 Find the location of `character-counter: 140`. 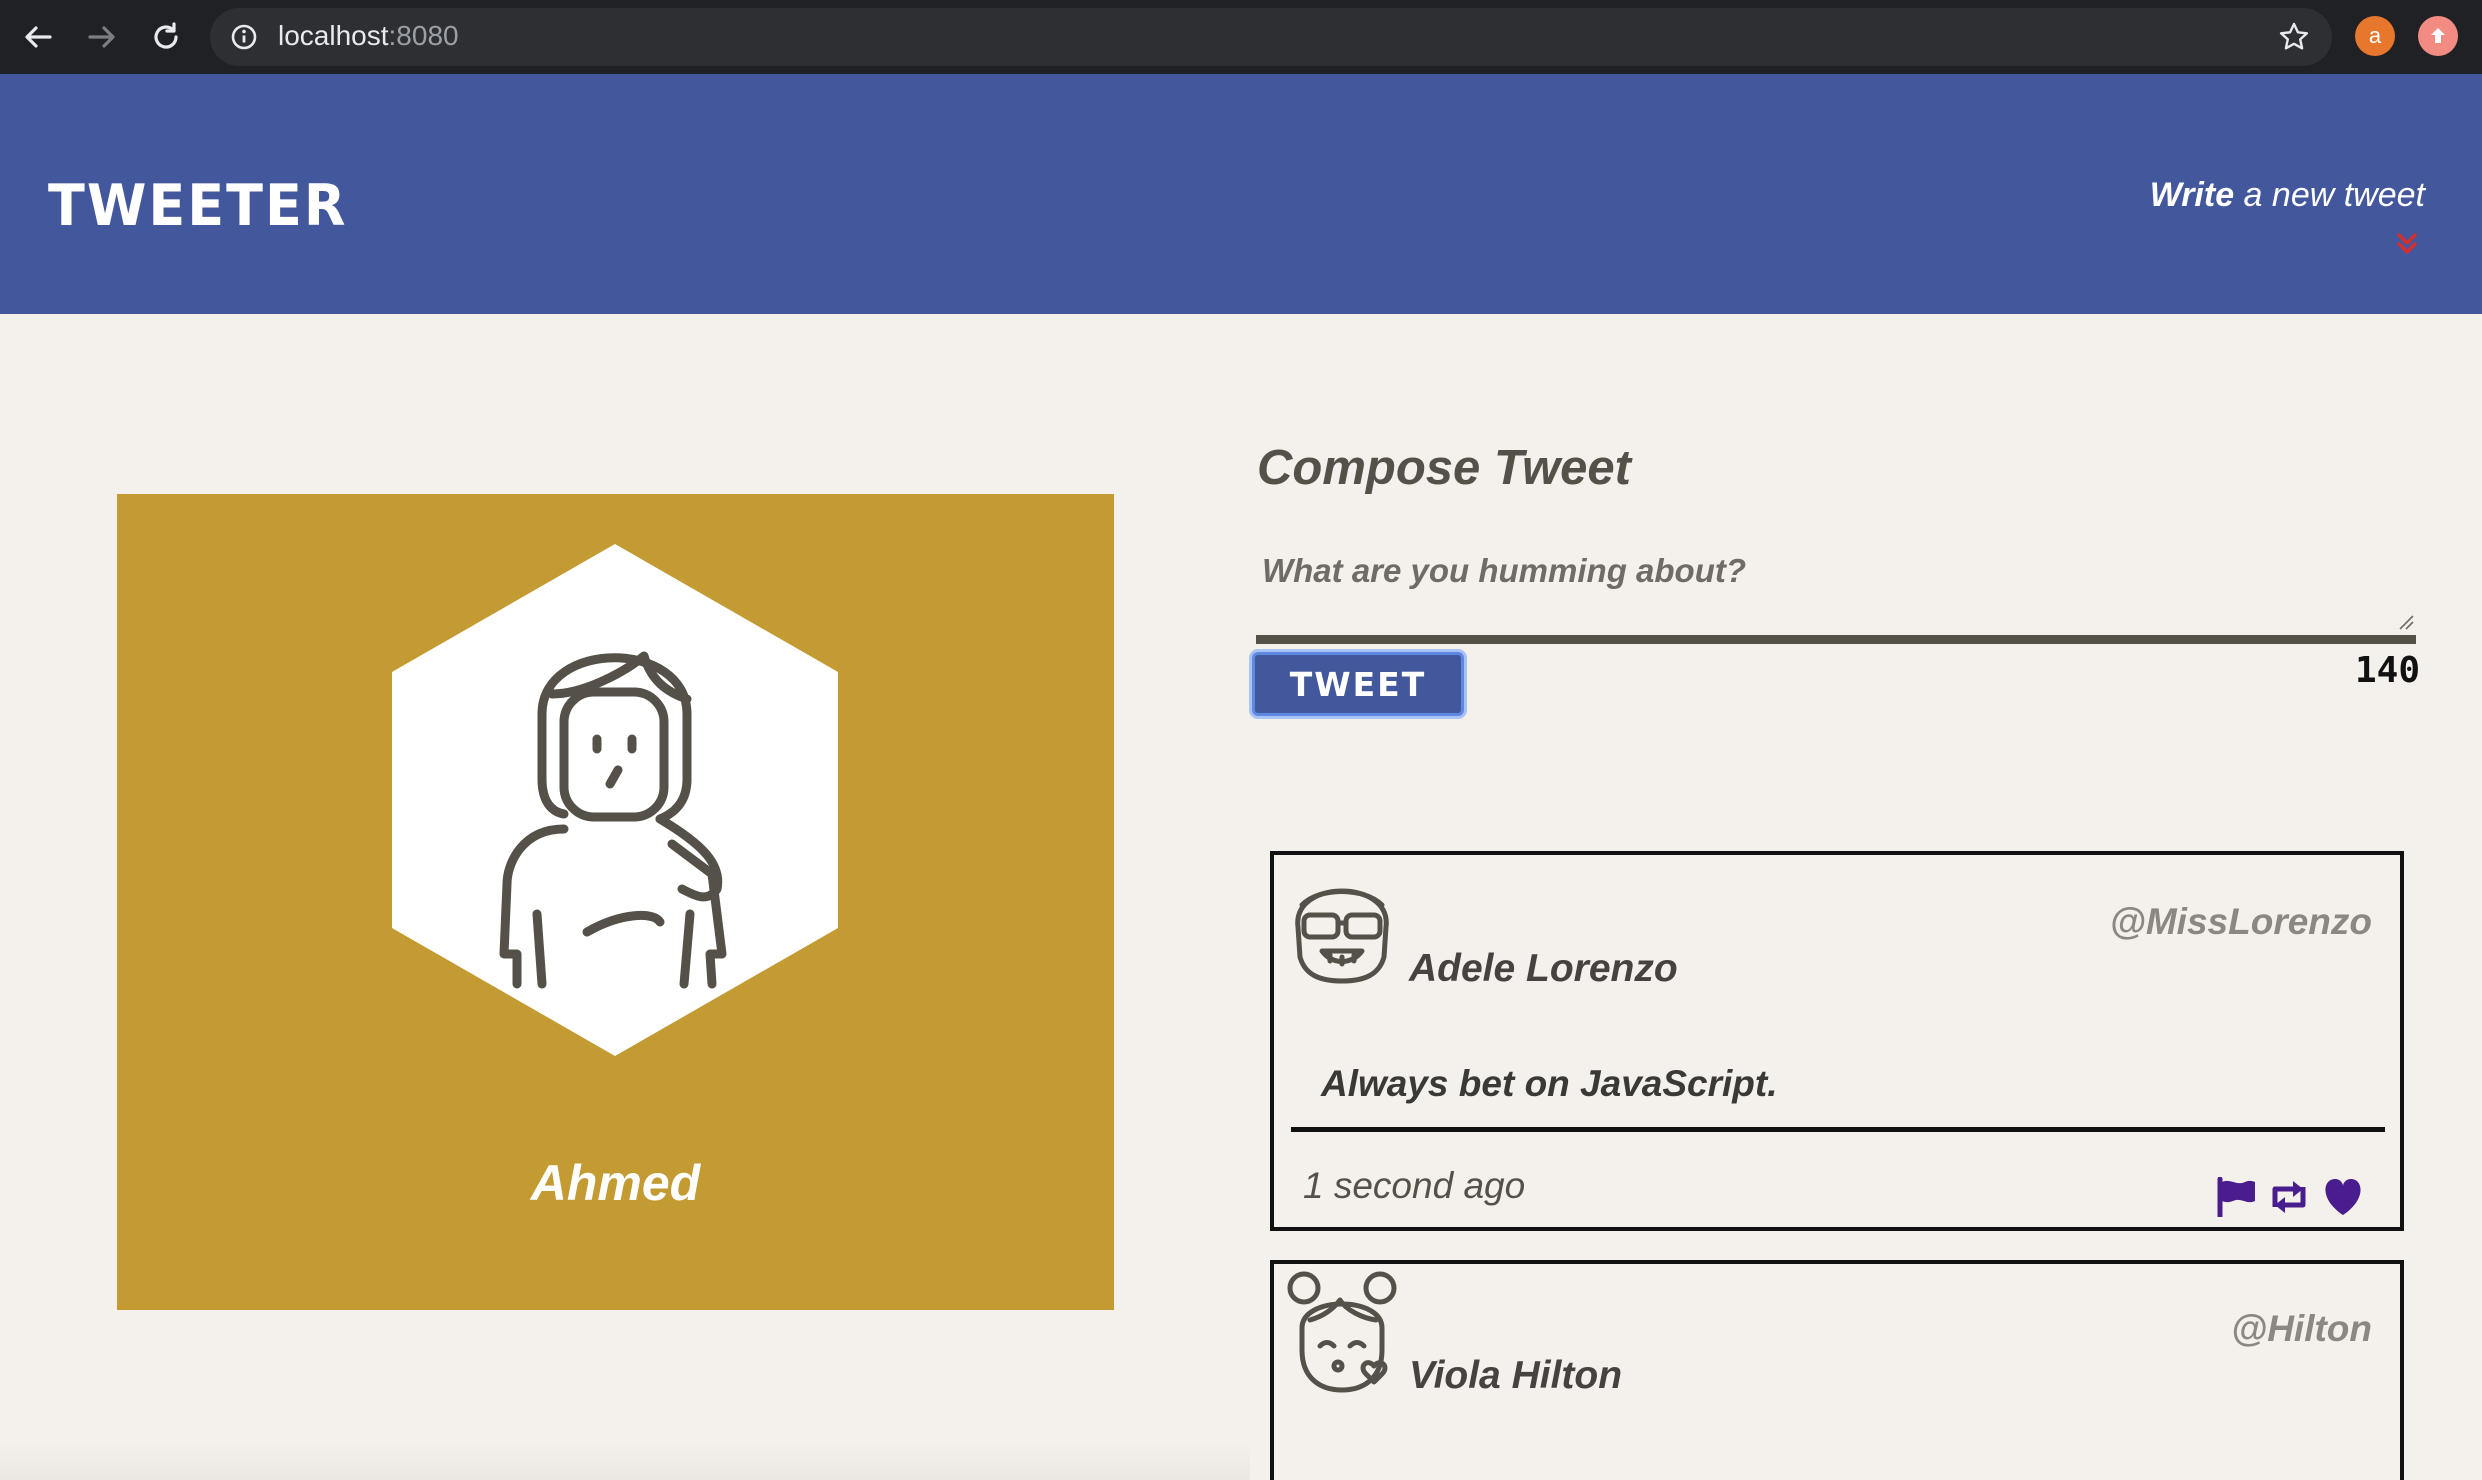

character-counter: 140 is located at coordinates (2387, 670).